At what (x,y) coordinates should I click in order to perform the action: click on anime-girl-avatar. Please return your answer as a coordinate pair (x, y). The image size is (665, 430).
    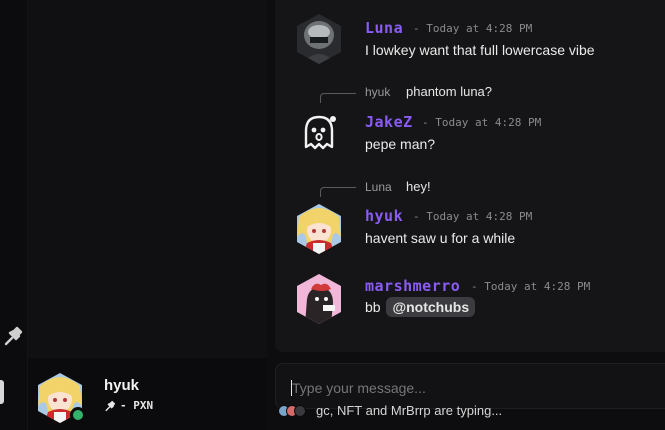
    Looking at the image, I should click on (319, 229).